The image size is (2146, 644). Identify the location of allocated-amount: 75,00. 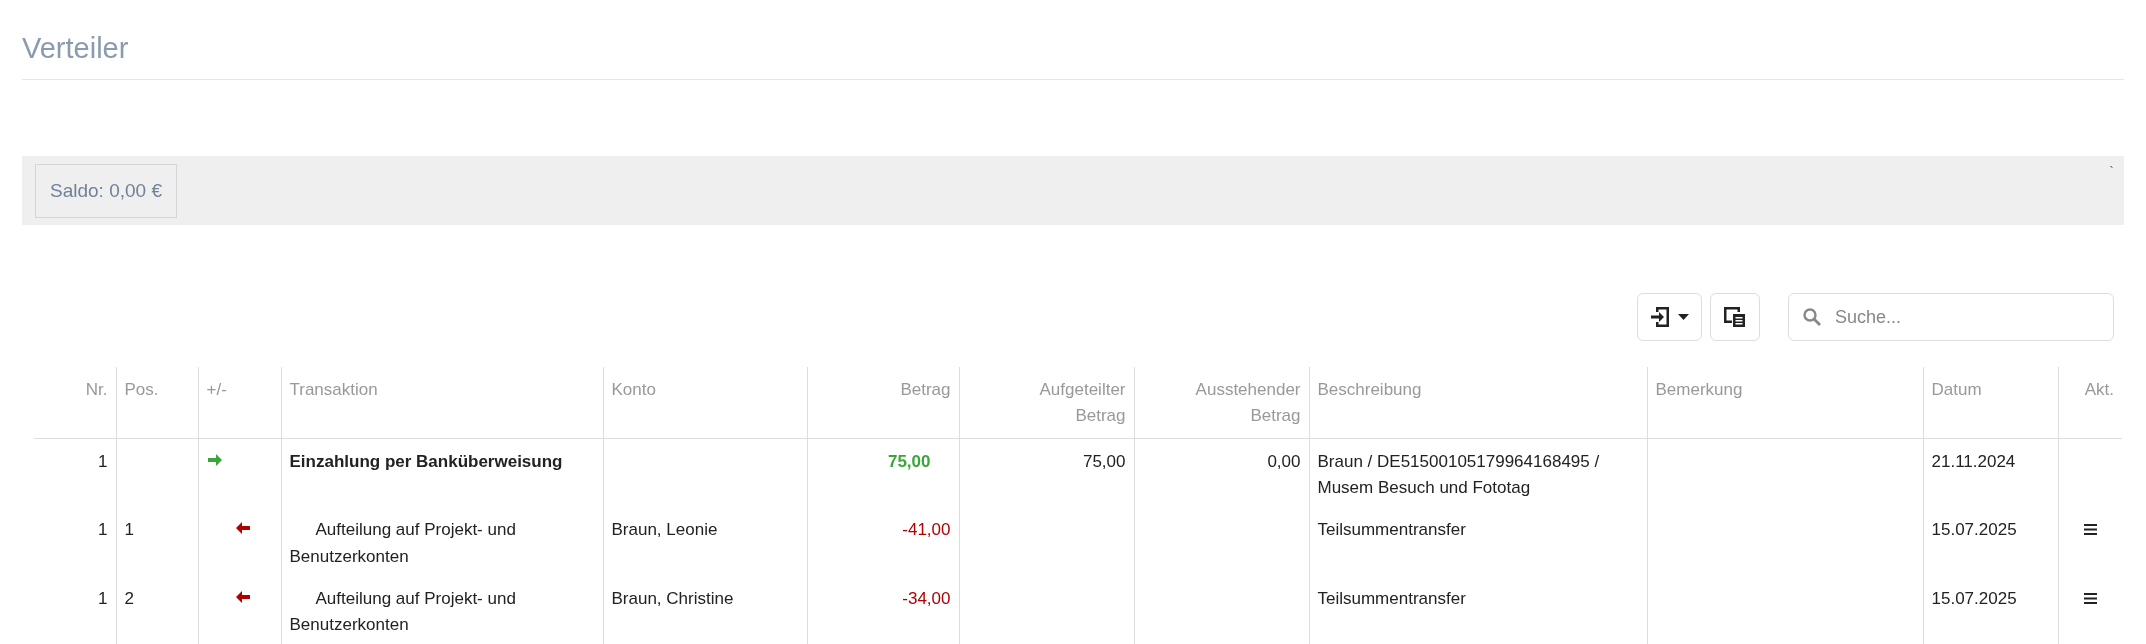
(1104, 461).